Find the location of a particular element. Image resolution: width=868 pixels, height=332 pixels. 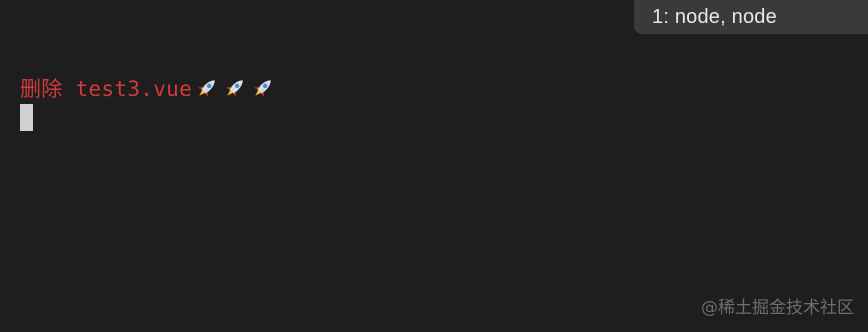

terminal-output-line: 删除 test3.vue is located at coordinates (148, 88).